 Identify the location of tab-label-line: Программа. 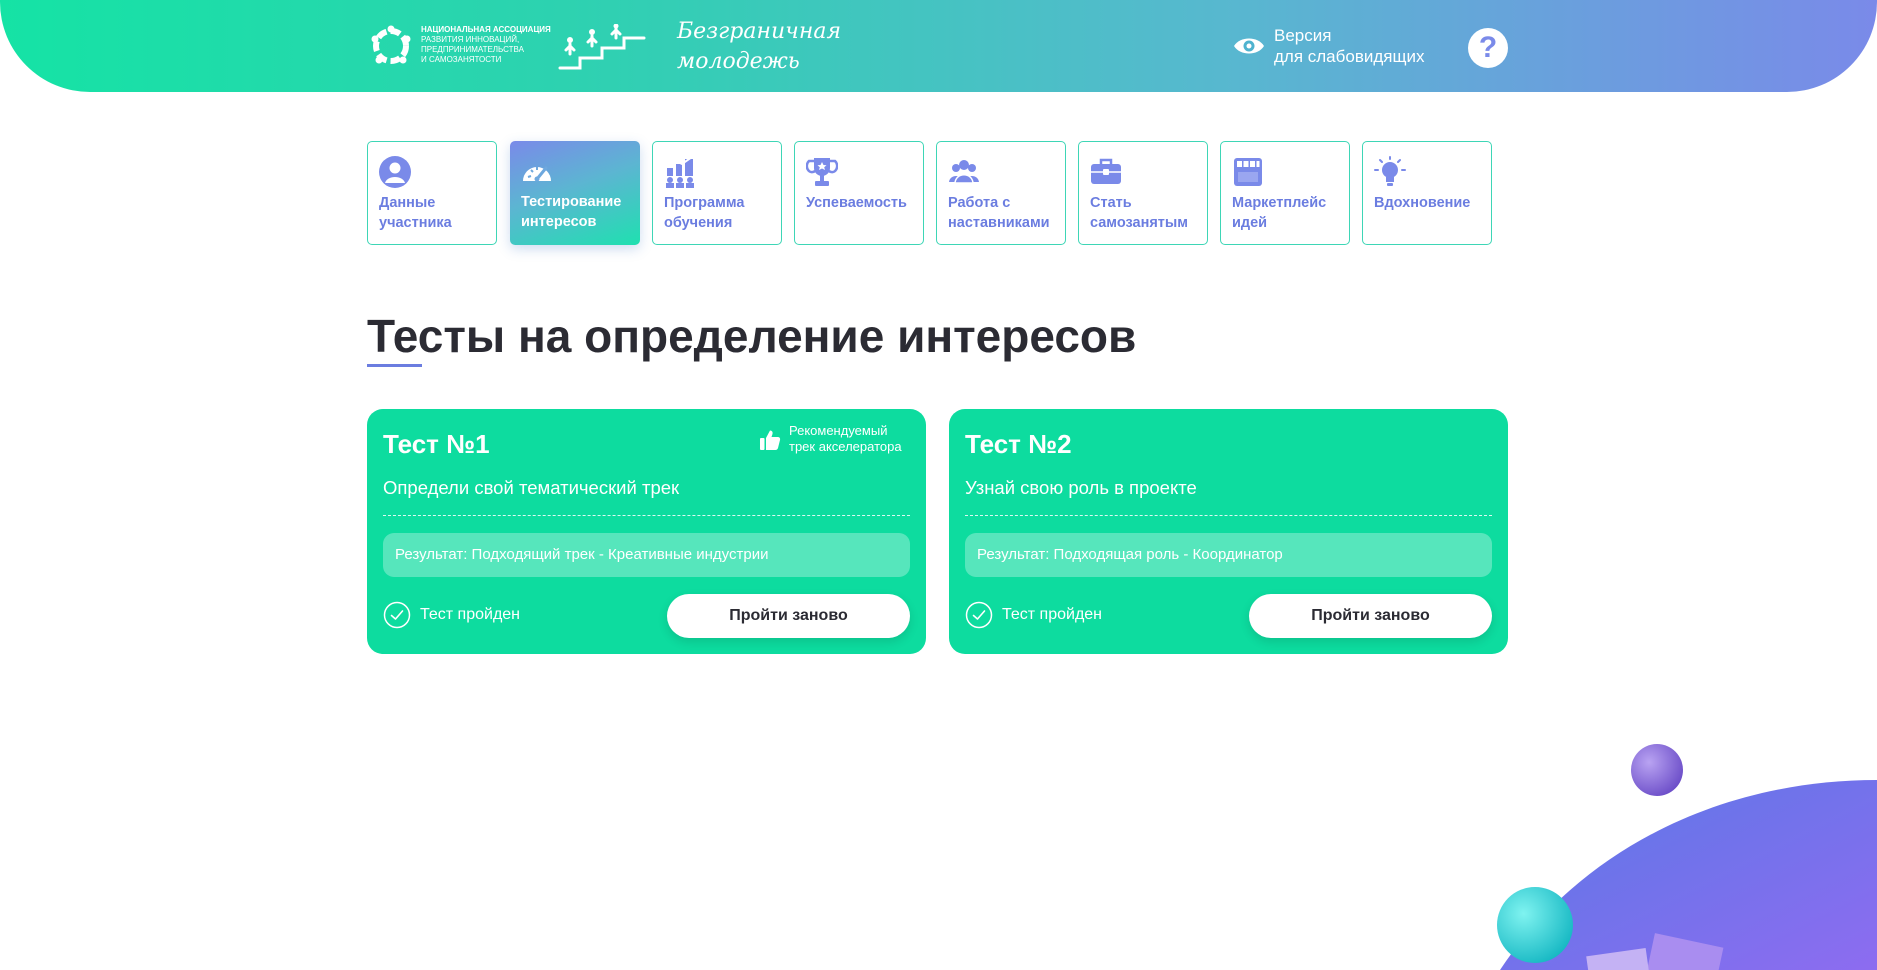
(704, 203).